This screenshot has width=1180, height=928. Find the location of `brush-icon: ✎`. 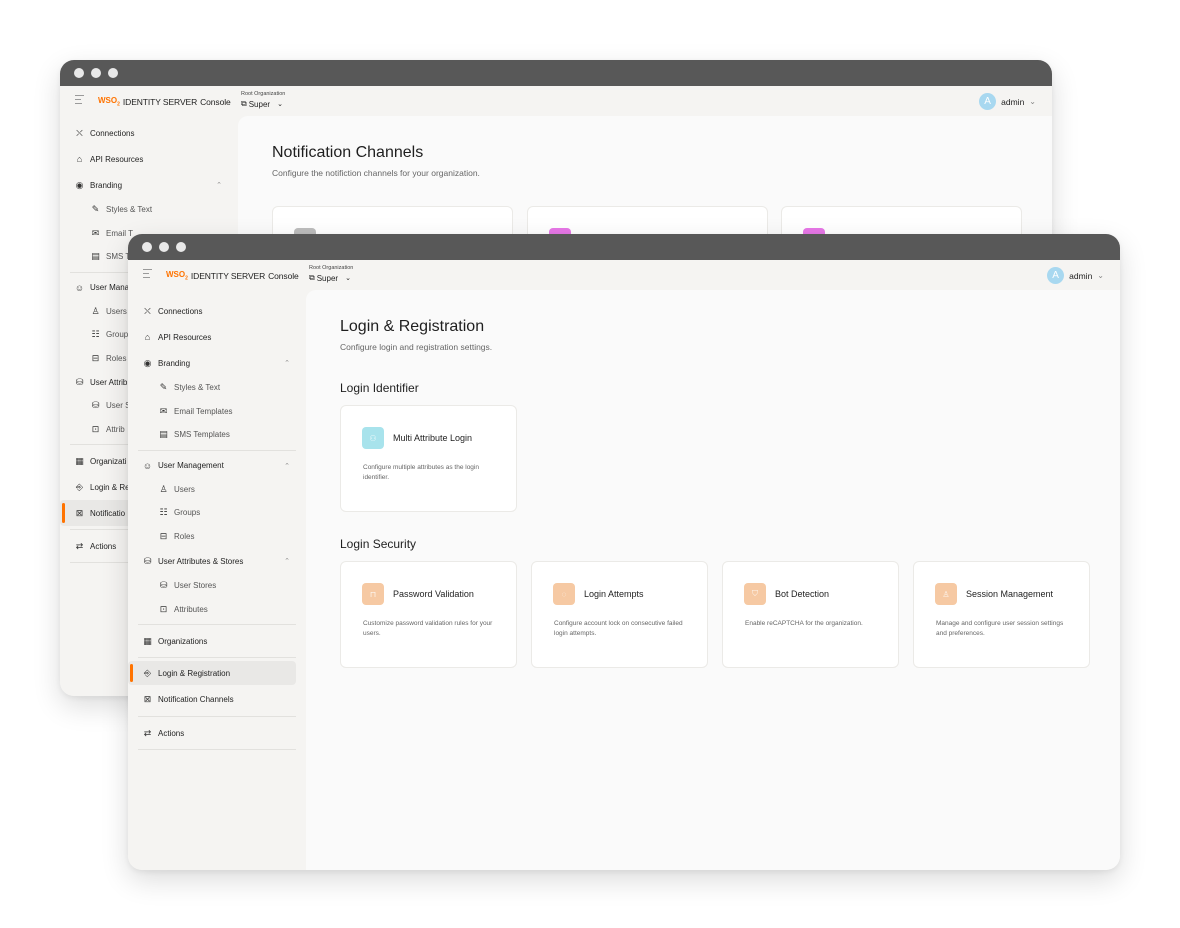

brush-icon: ✎ is located at coordinates (163, 387).